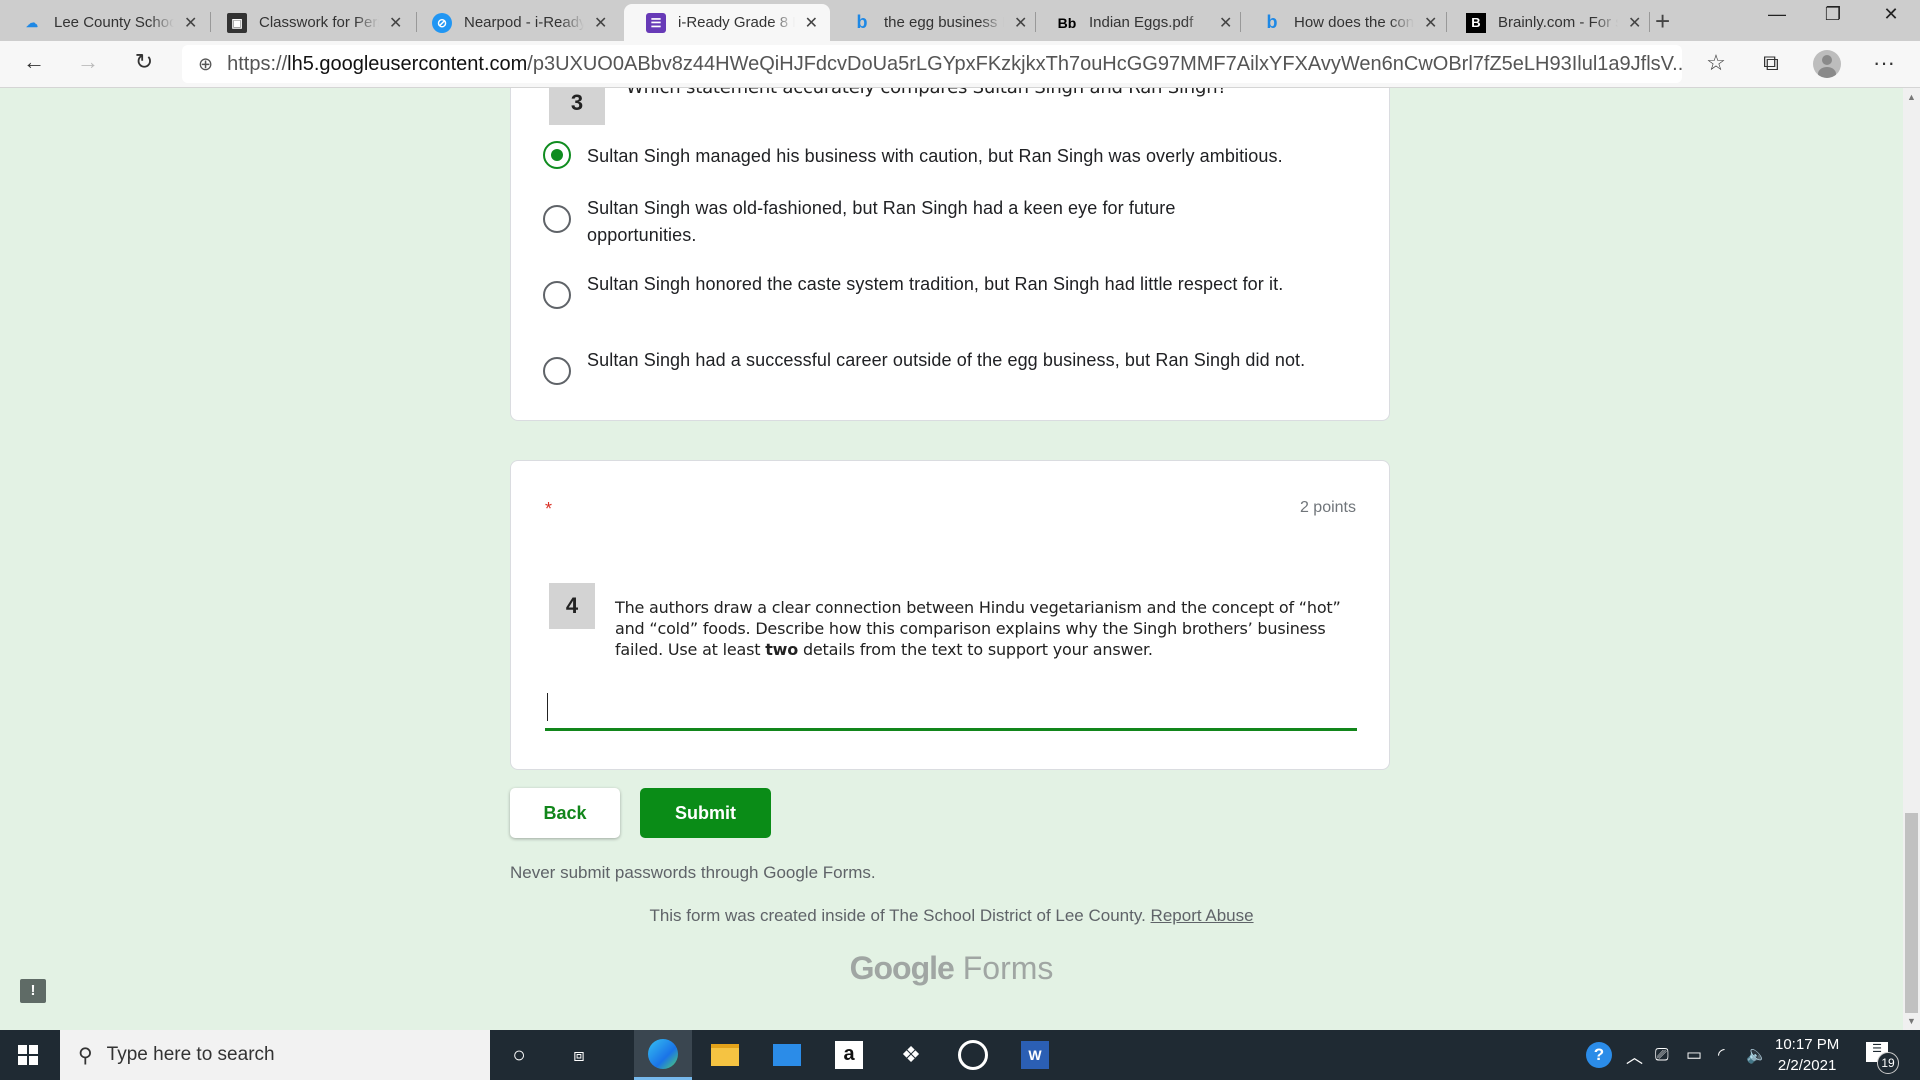 The height and width of the screenshot is (1080, 1920). What do you see at coordinates (1911, 97) in the screenshot?
I see `scroll-up-arrow: ▲` at bounding box center [1911, 97].